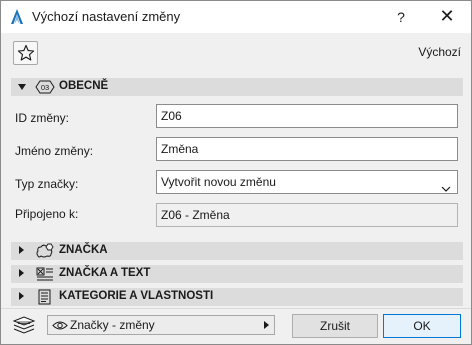  Describe the element at coordinates (439, 52) in the screenshot. I see `default-label: Výchozí` at that location.